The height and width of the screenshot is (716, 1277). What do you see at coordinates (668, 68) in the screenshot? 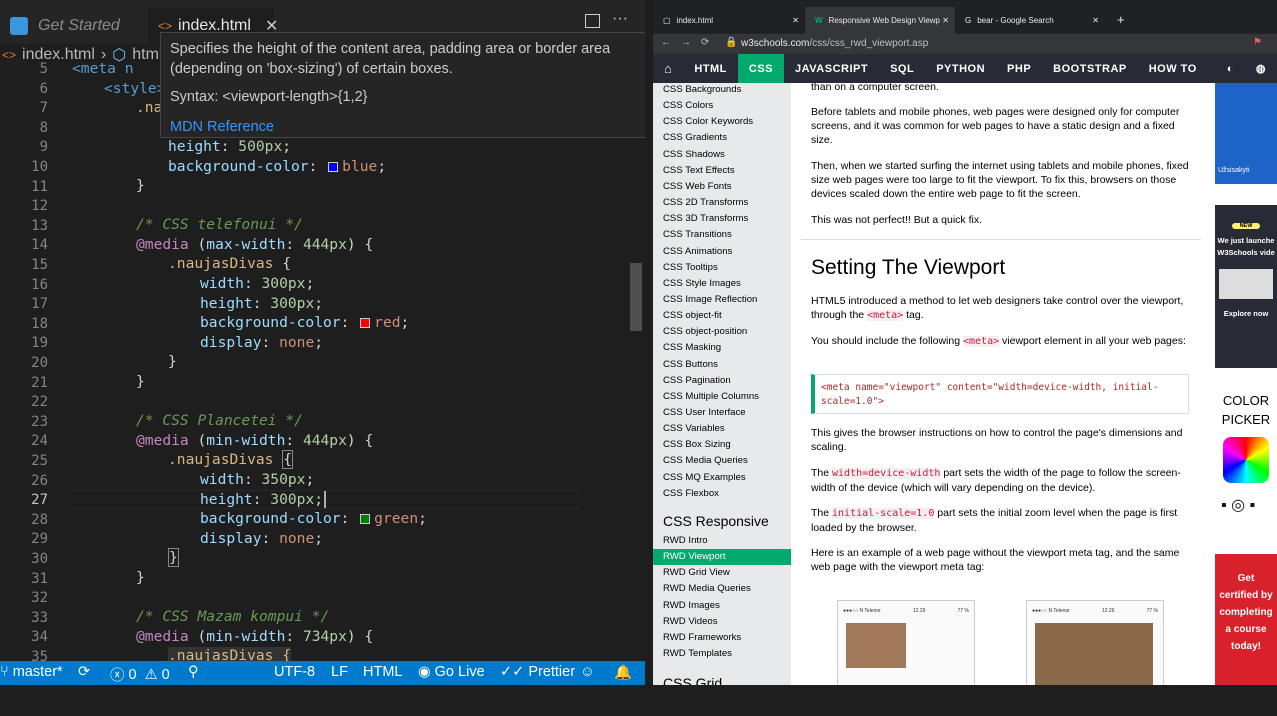
I see `home-icon: ⌂` at bounding box center [668, 68].